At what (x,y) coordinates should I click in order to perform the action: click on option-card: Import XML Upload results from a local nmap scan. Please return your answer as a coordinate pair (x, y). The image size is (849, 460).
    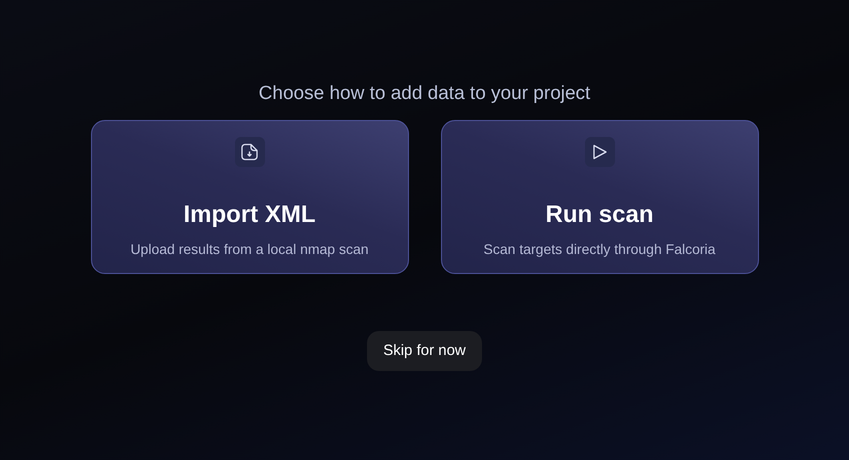
    Looking at the image, I should click on (249, 197).